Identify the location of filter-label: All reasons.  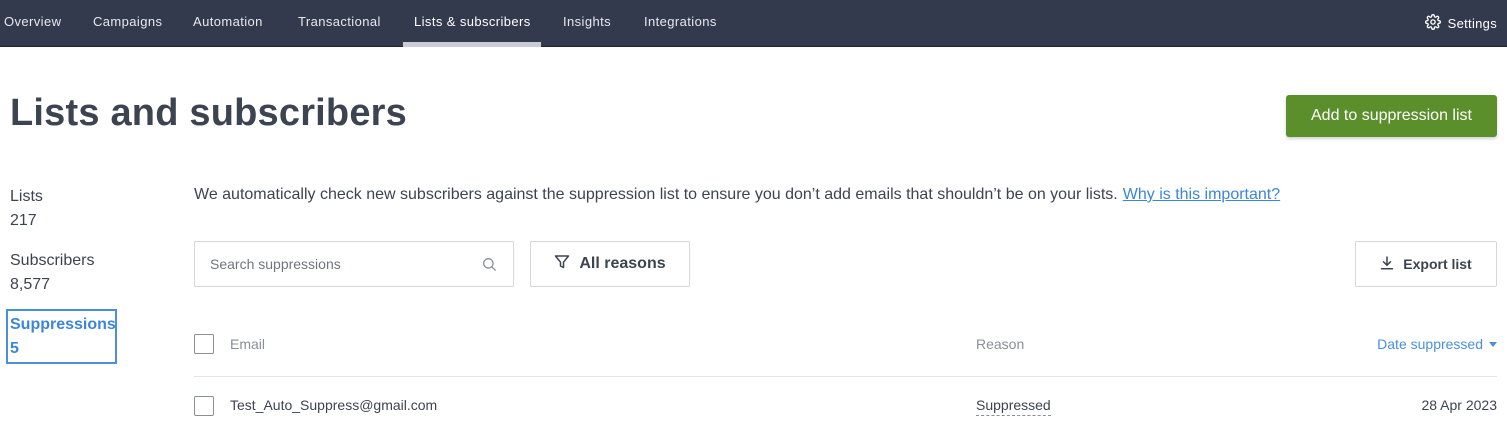
(622, 263).